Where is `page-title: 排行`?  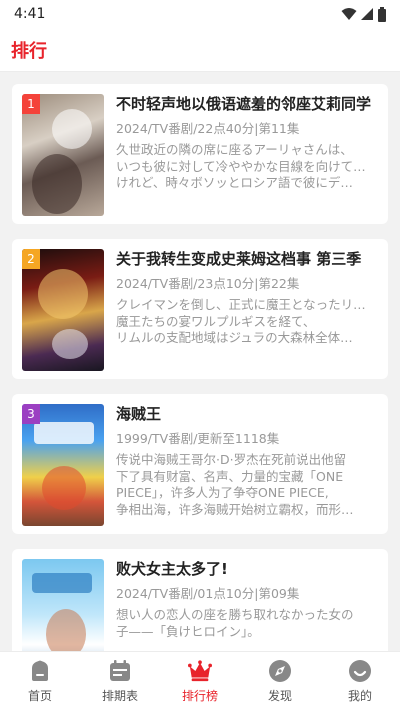
page-title: 排行 is located at coordinates (29, 51).